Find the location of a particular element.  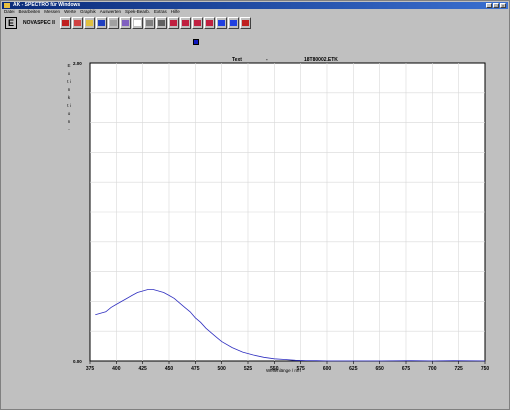

x-tick-label: 675 is located at coordinates (406, 369).